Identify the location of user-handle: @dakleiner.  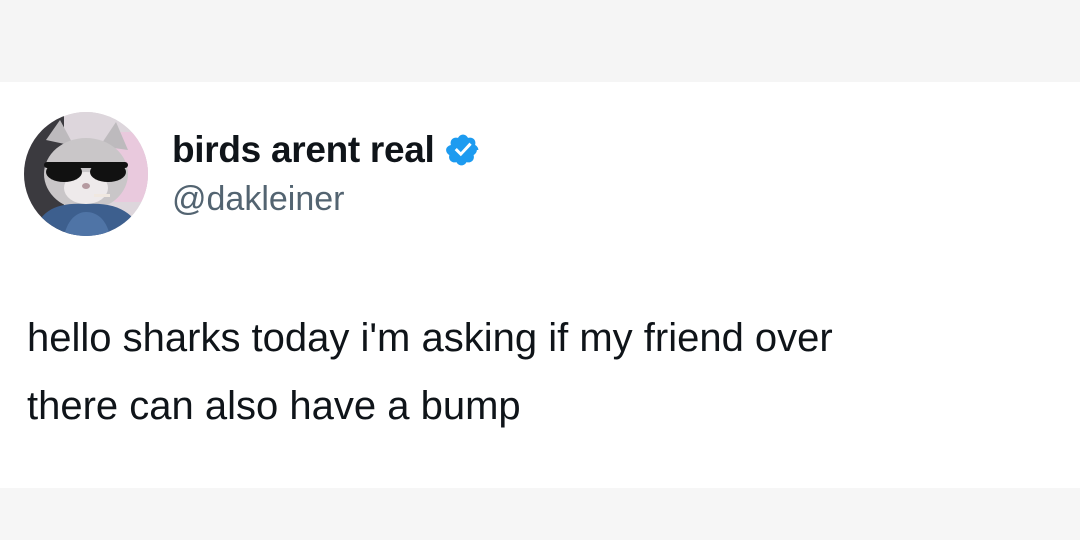
(258, 199).